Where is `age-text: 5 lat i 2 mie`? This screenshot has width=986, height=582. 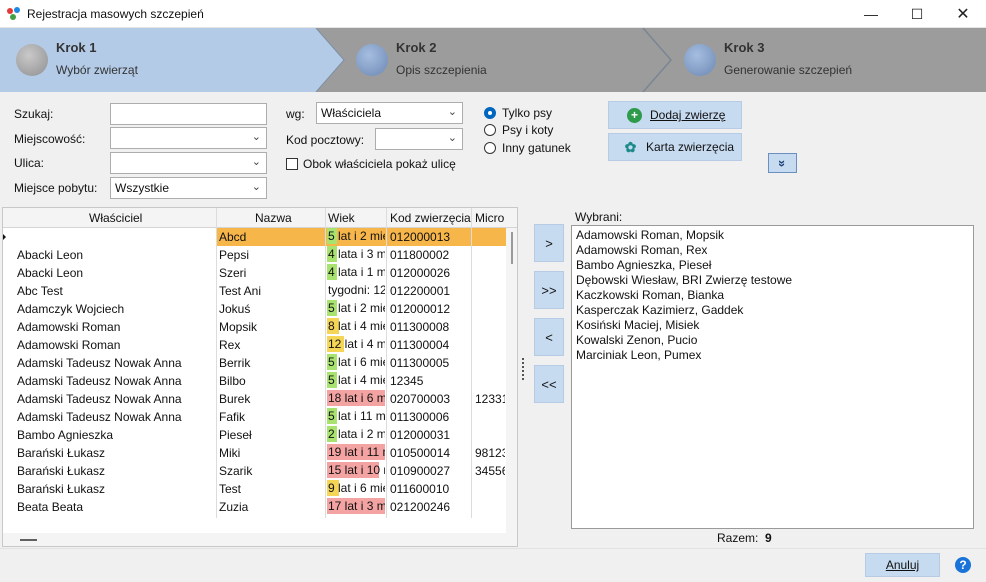 age-text: 5 lat i 2 mie is located at coordinates (356, 308).